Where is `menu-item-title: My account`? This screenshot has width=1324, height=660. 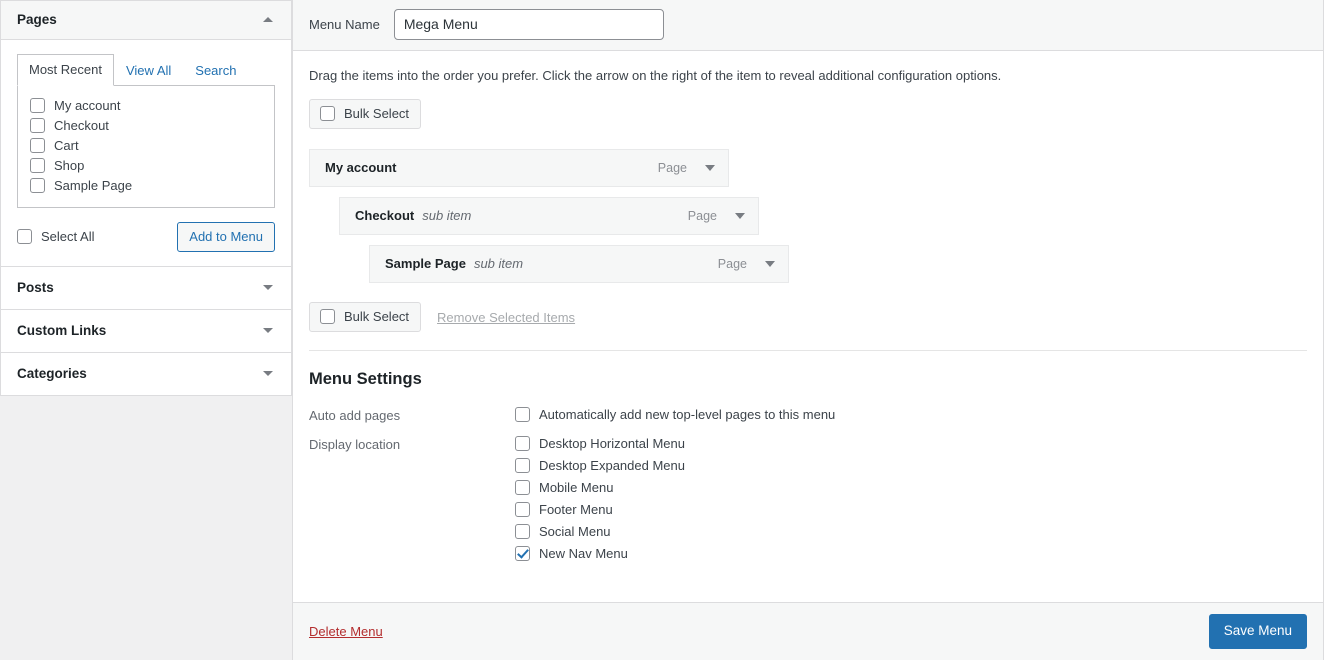 menu-item-title: My account is located at coordinates (361, 167).